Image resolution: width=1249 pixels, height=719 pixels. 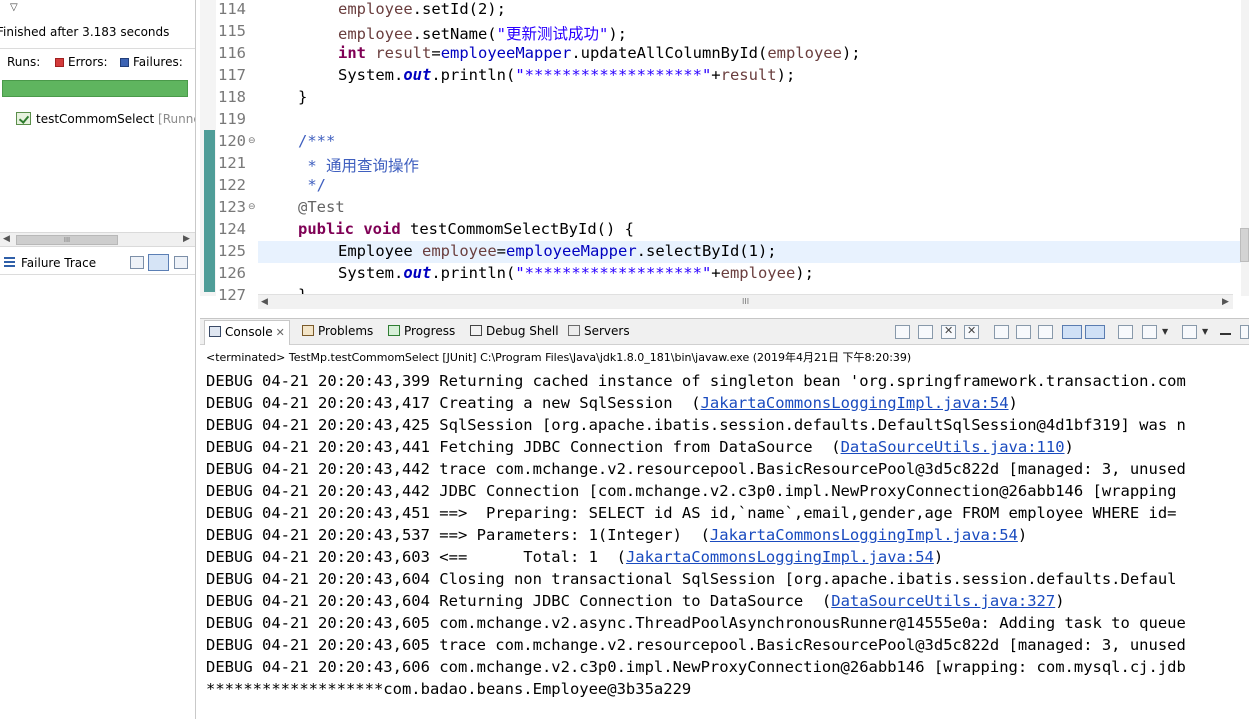 What do you see at coordinates (232, 295) in the screenshot?
I see `line-number: 127` at bounding box center [232, 295].